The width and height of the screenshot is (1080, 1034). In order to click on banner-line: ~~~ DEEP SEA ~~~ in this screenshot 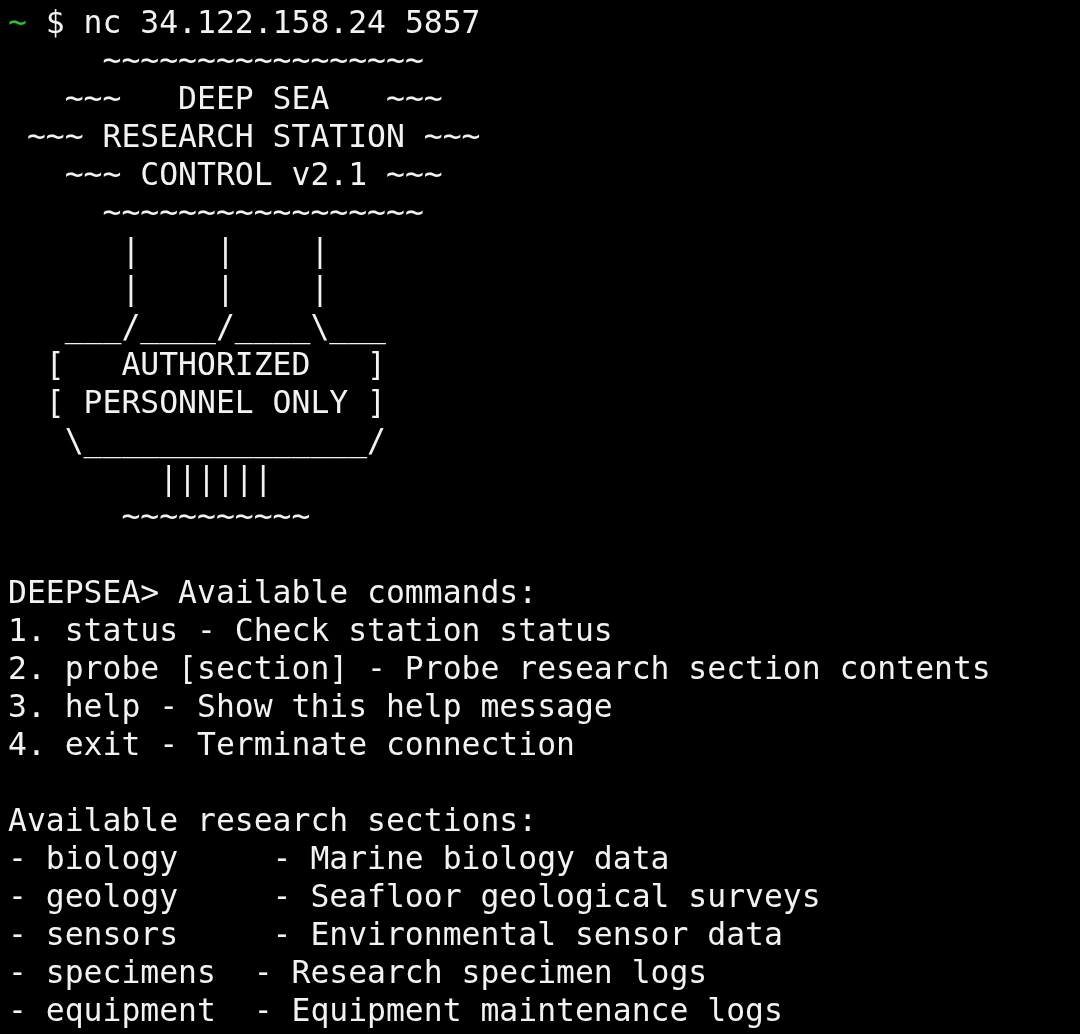, I will do `click(253, 98)`.